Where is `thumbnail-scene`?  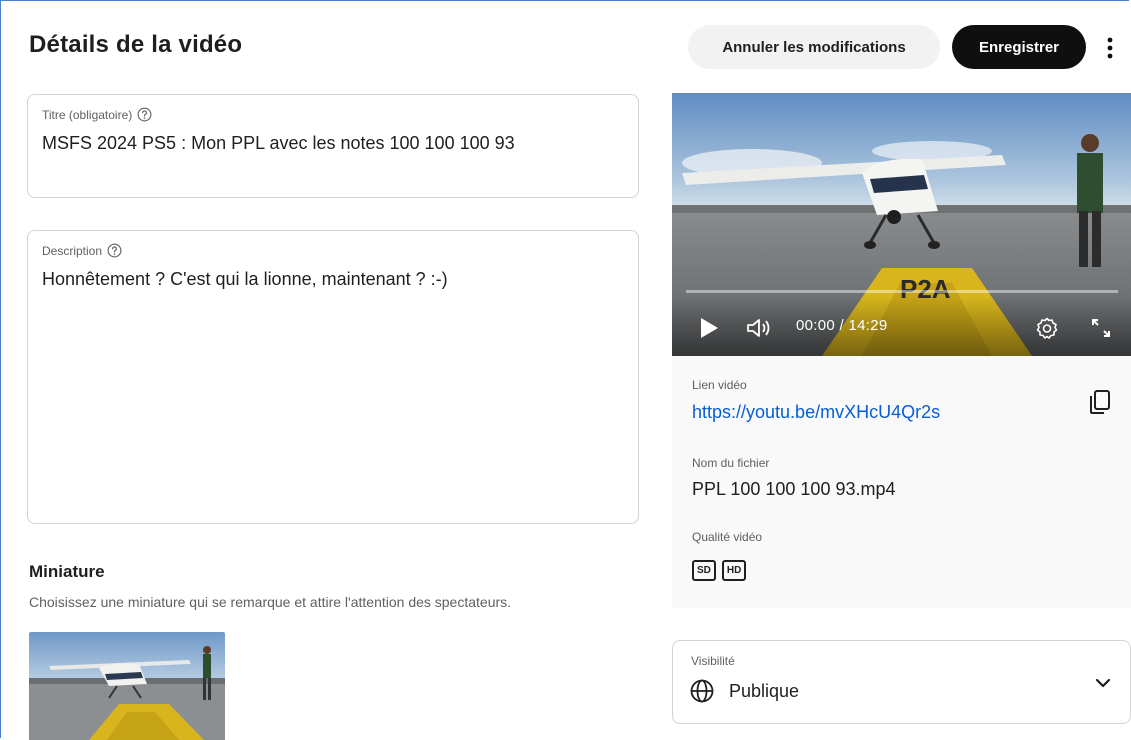
thumbnail-scene is located at coordinates (127, 686).